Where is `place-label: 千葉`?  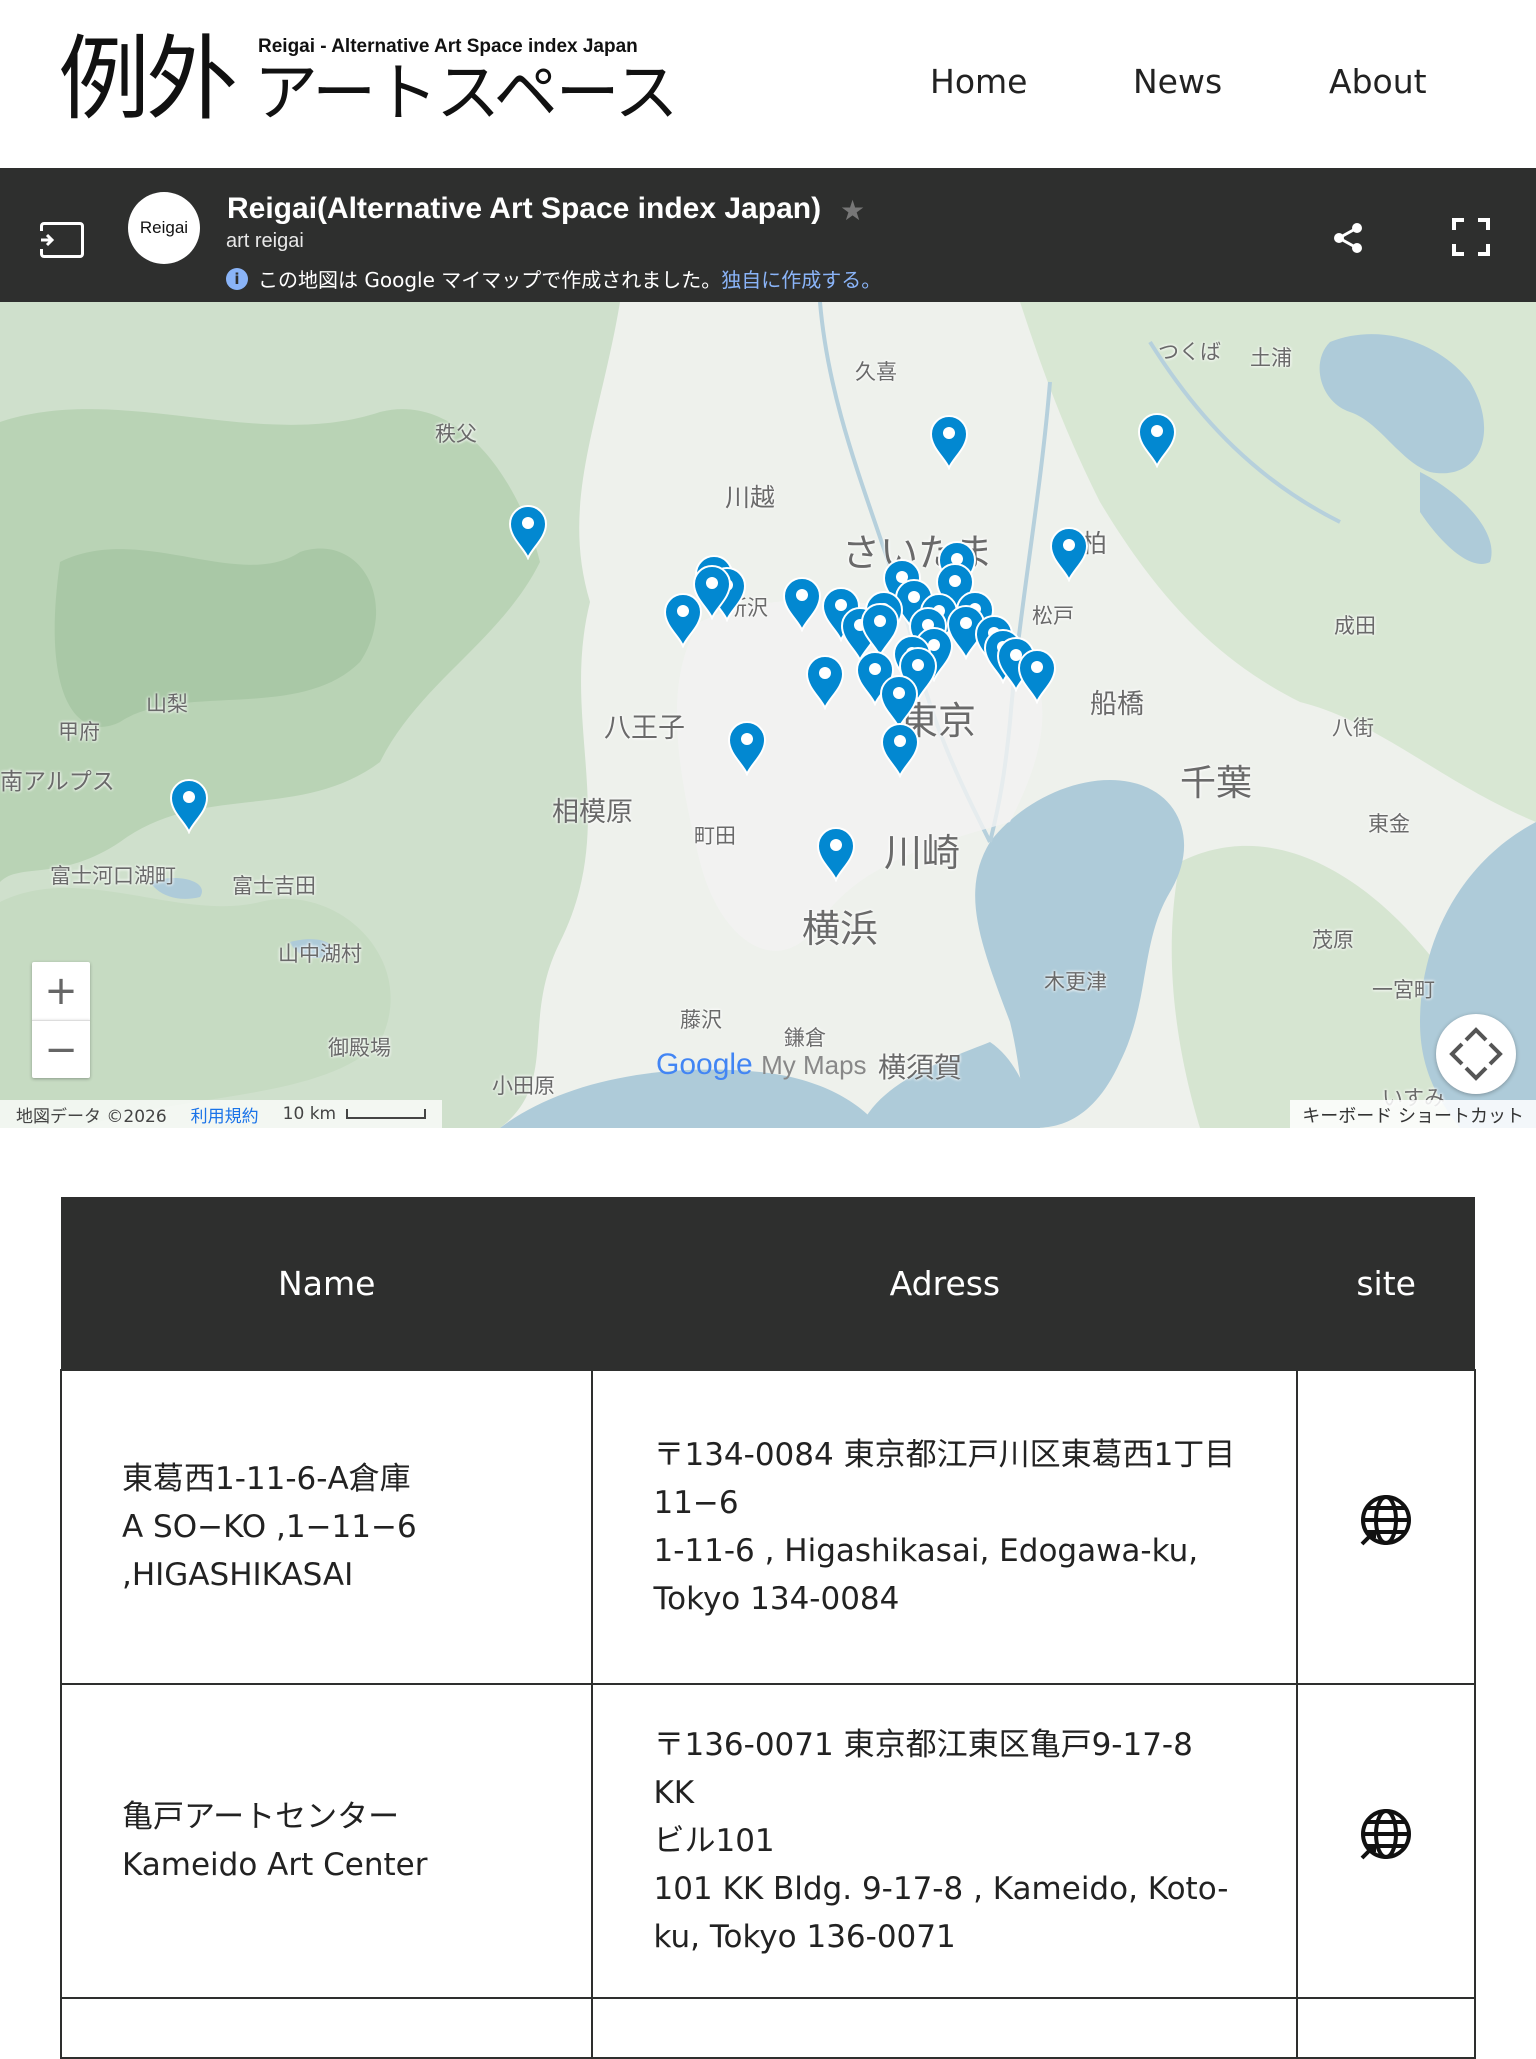 place-label: 千葉 is located at coordinates (1216, 783).